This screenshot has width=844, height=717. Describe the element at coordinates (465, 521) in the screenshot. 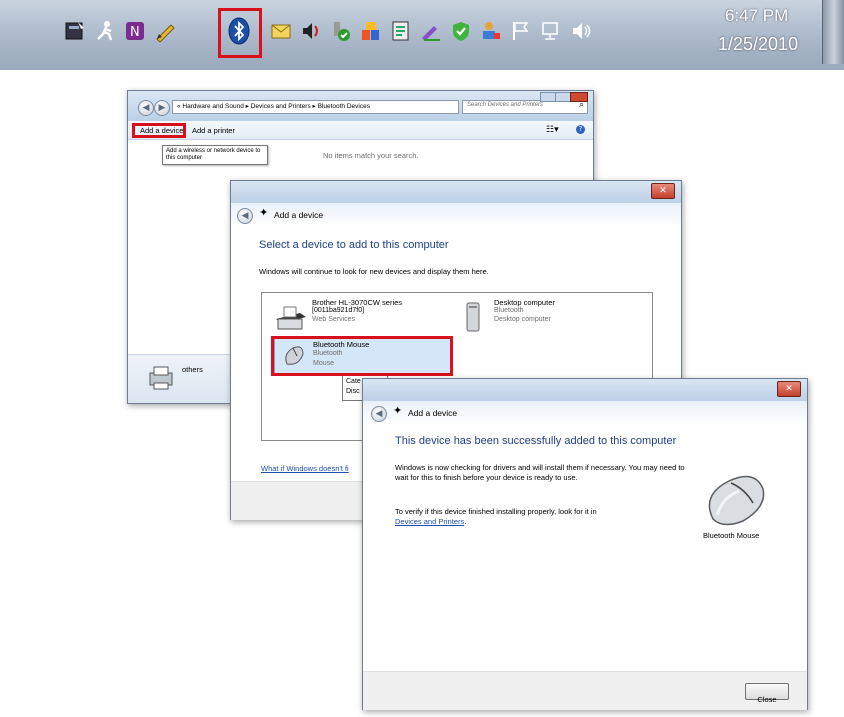

I see `verify-text-suffix: .` at that location.